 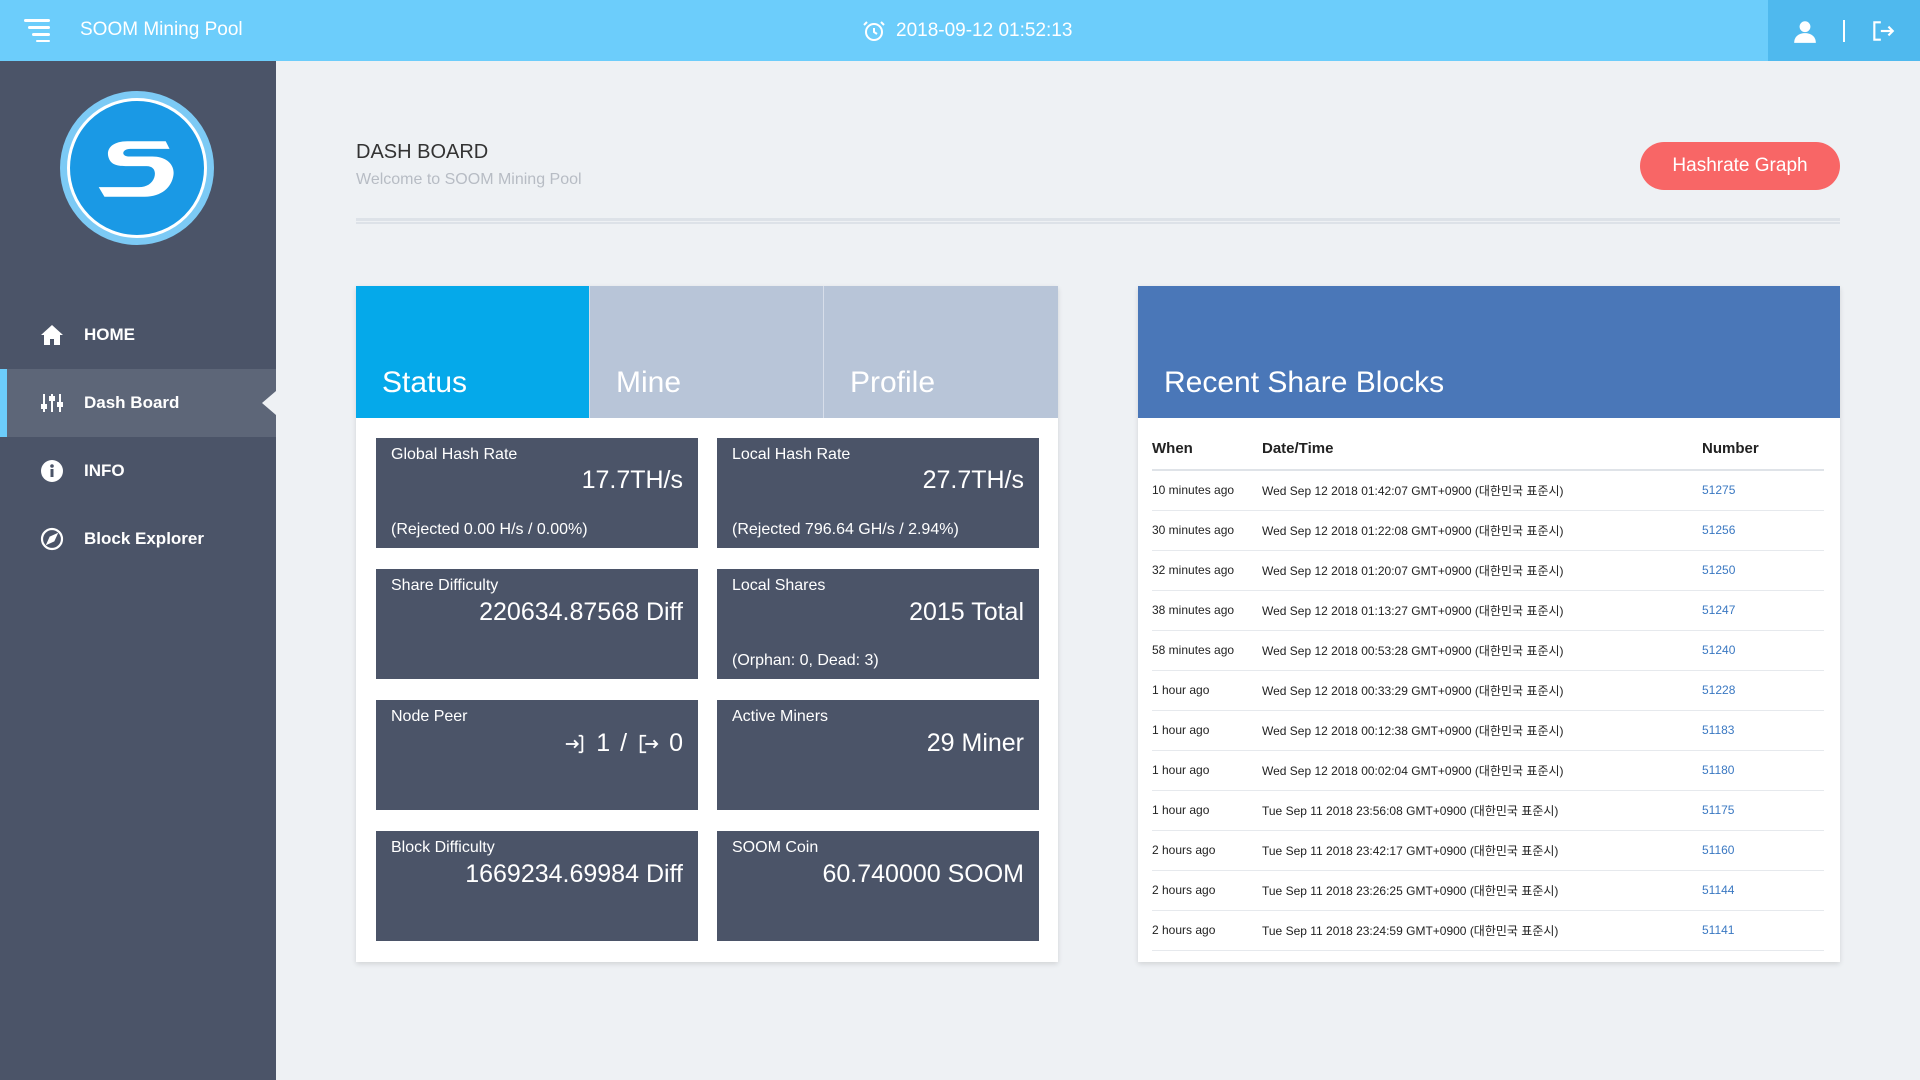 I want to click on block-difficulty-card: Block Difficulty 1669234.69984 Diff, so click(x=537, y=886).